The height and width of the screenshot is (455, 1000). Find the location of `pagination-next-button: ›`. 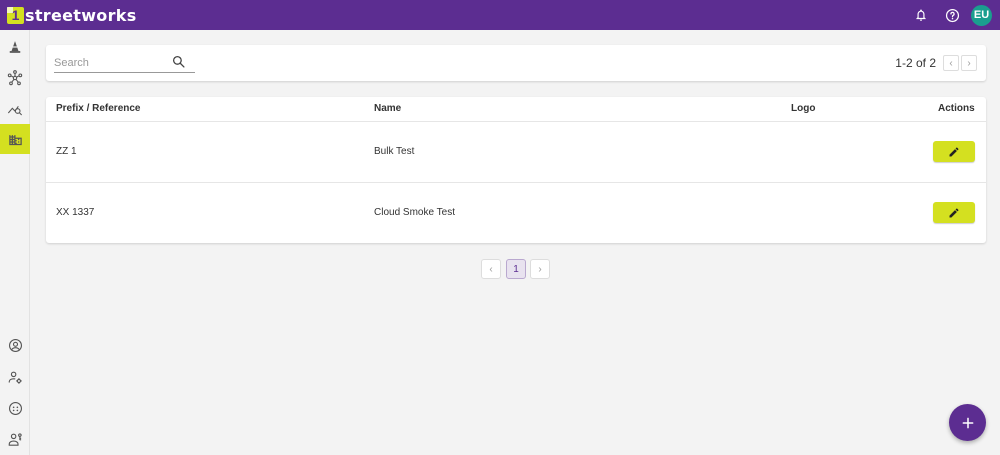

pagination-next-button: › is located at coordinates (540, 269).